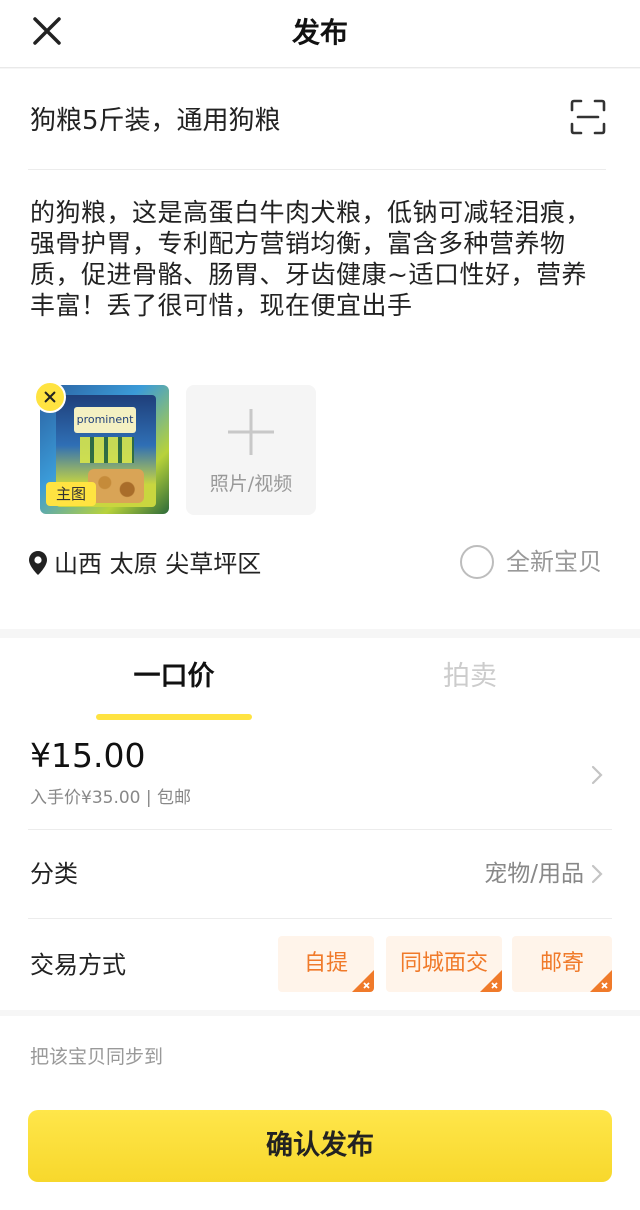 This screenshot has height=1210, width=640. Describe the element at coordinates (317, 119) in the screenshot. I see `title-row: 狗粮5斤装，通用狗粮` at that location.